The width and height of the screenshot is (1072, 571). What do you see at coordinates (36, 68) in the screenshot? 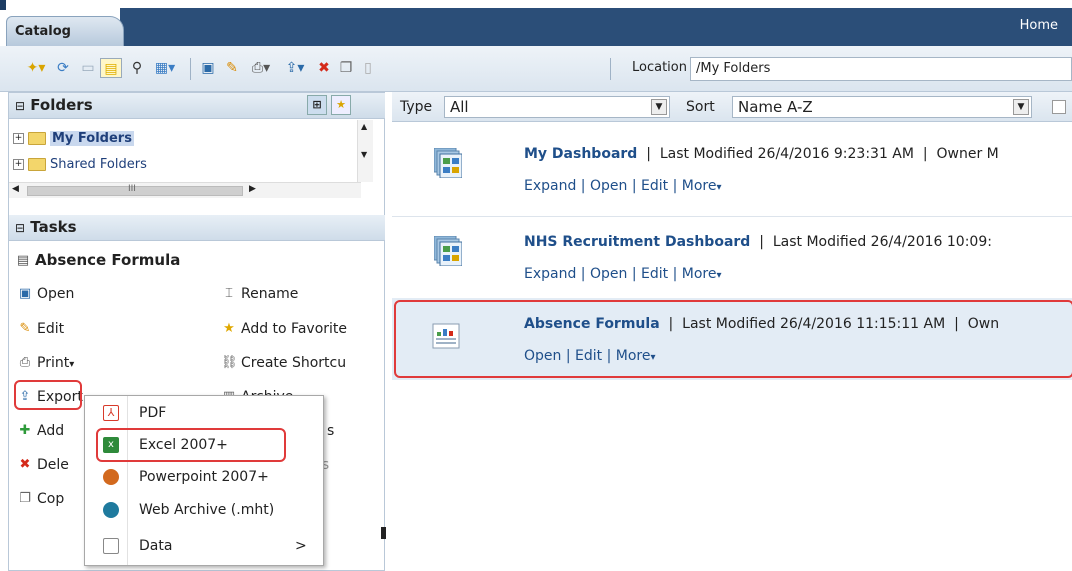
I see `new-icon: ✦▾` at bounding box center [36, 68].